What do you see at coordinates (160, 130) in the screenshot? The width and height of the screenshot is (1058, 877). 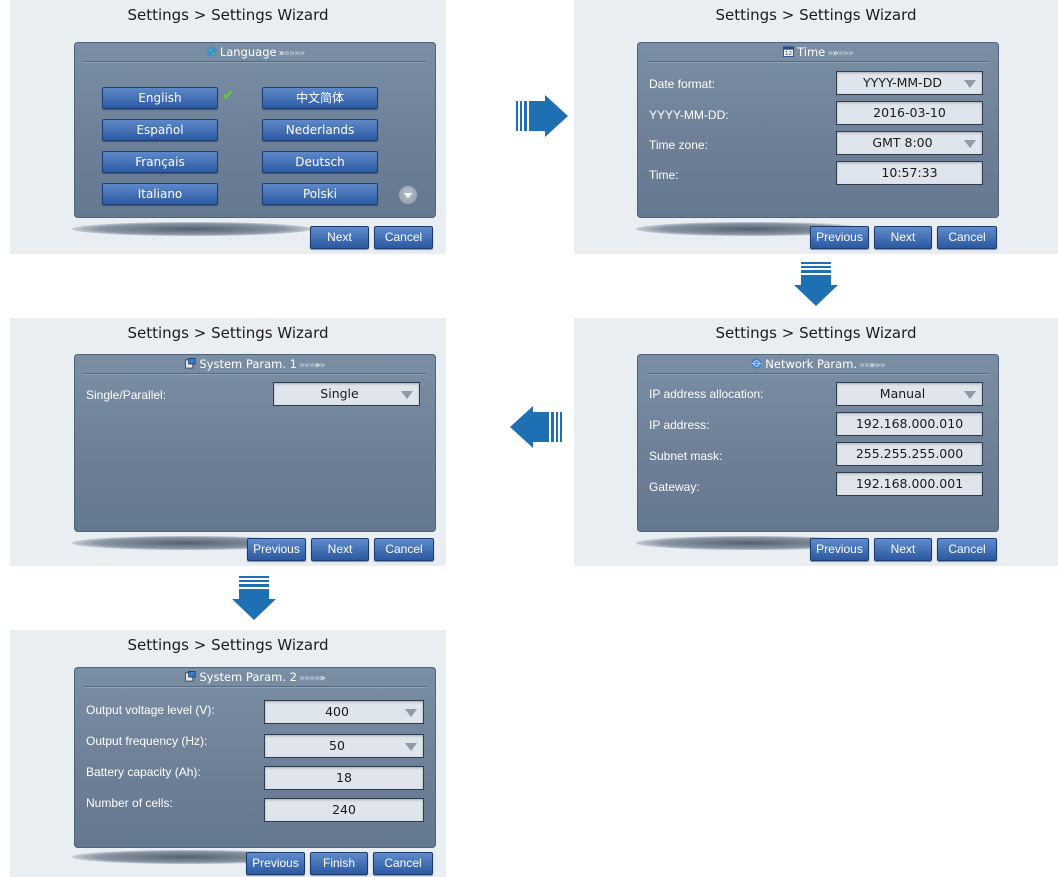 I see `language-option-spanish: Español` at bounding box center [160, 130].